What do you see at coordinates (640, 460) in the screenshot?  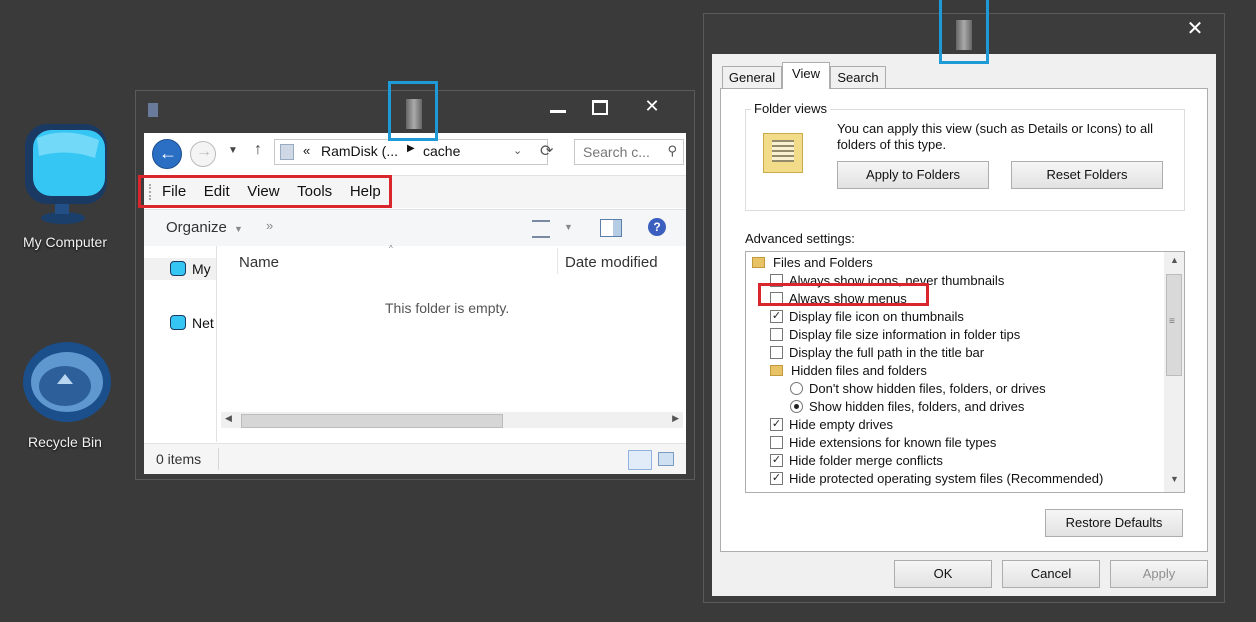 I see `details-view-icon` at bounding box center [640, 460].